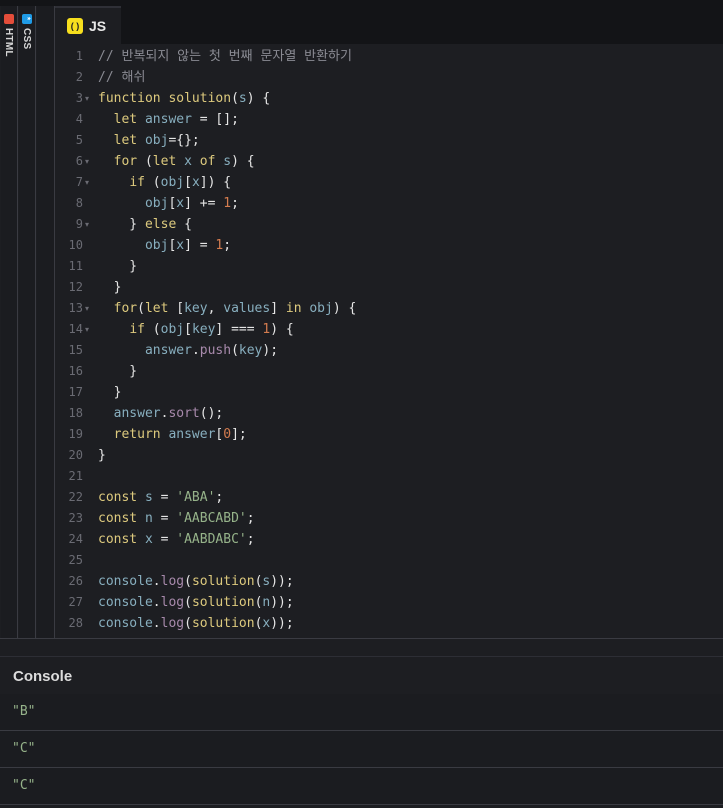 This screenshot has height=808, width=723. Describe the element at coordinates (389, 140) in the screenshot. I see `code-line: 5 let obj={};` at that location.